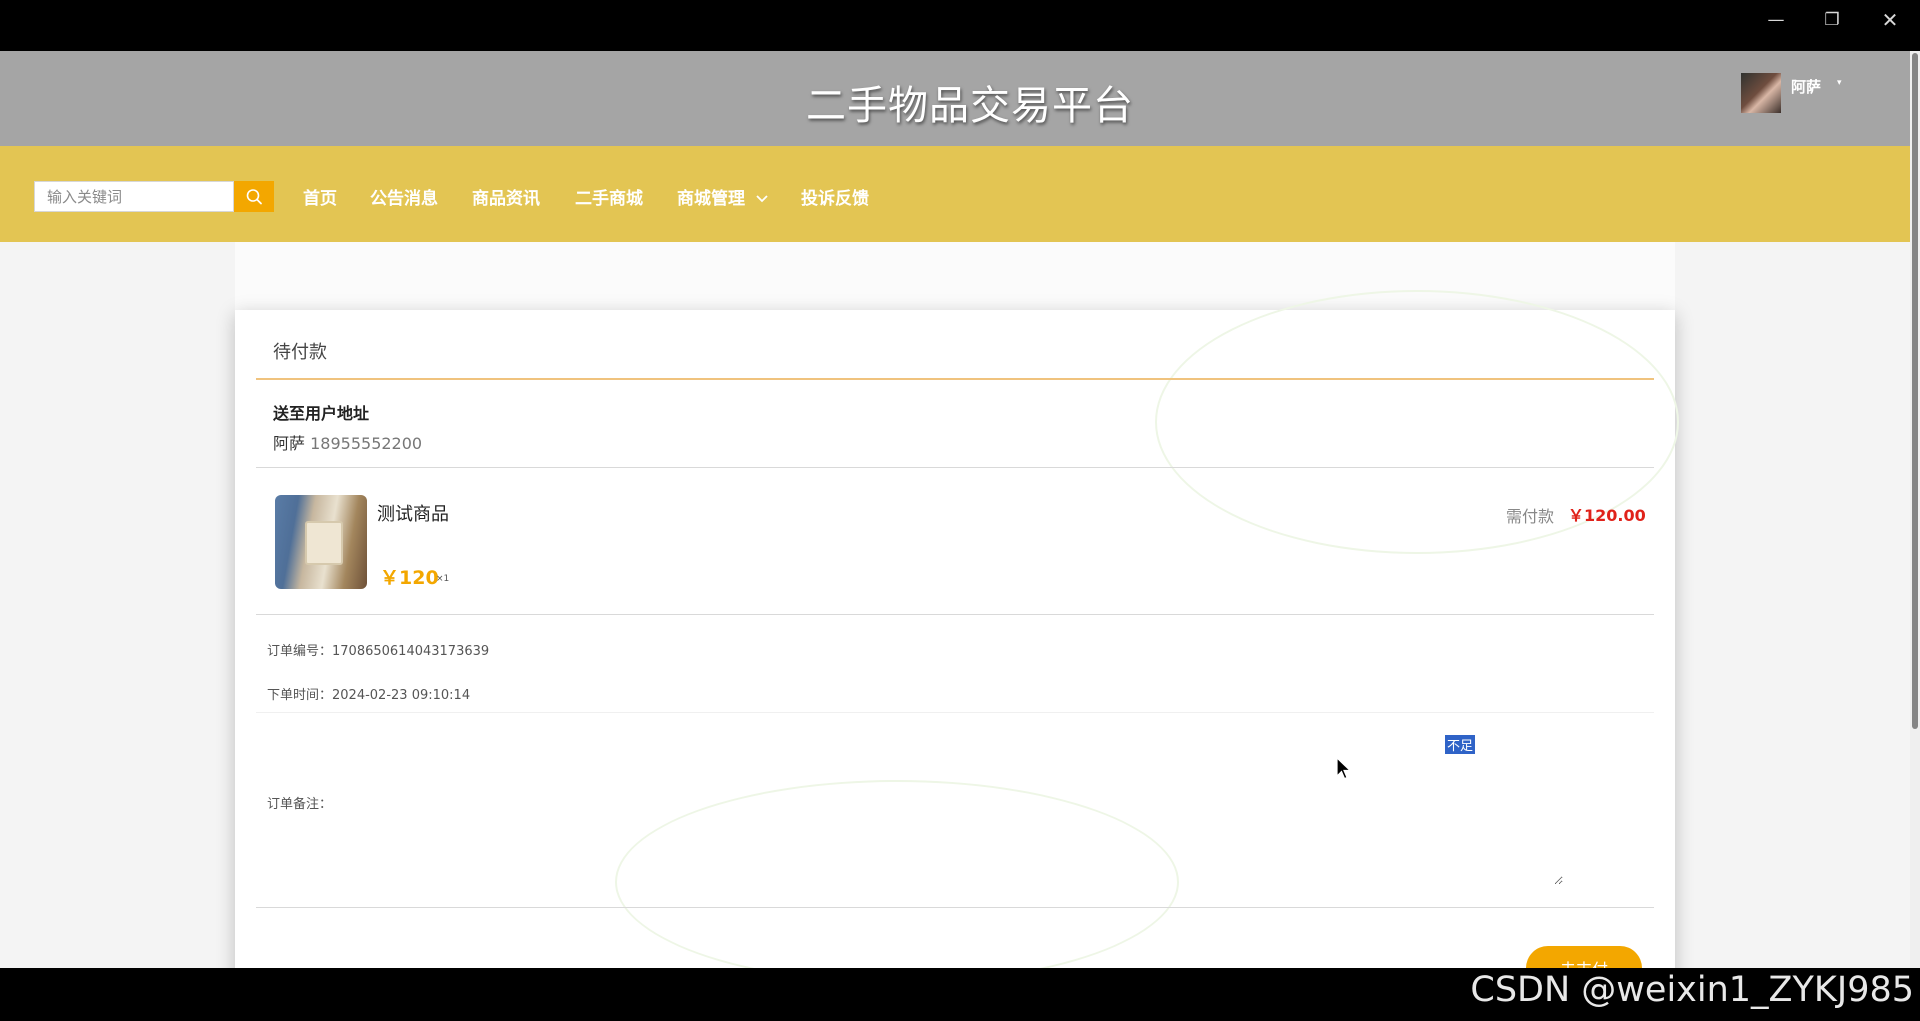  What do you see at coordinates (1806, 86) in the screenshot?
I see `username: 阿萨` at bounding box center [1806, 86].